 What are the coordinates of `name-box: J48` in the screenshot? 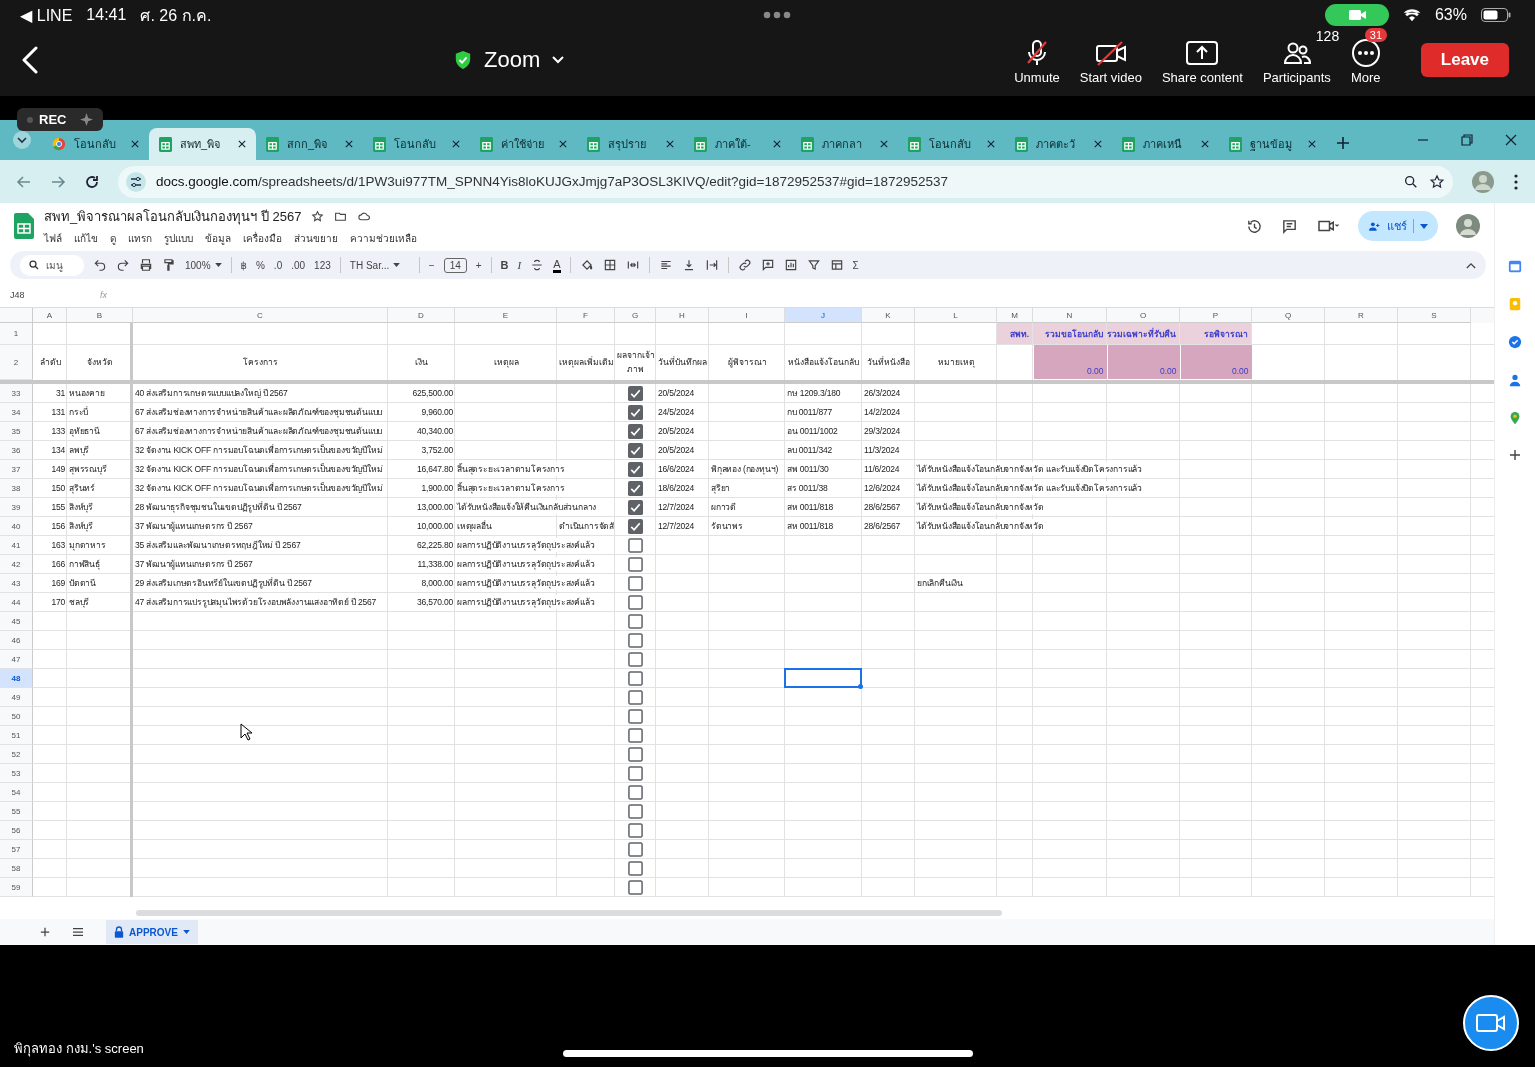 It's located at (35, 295).